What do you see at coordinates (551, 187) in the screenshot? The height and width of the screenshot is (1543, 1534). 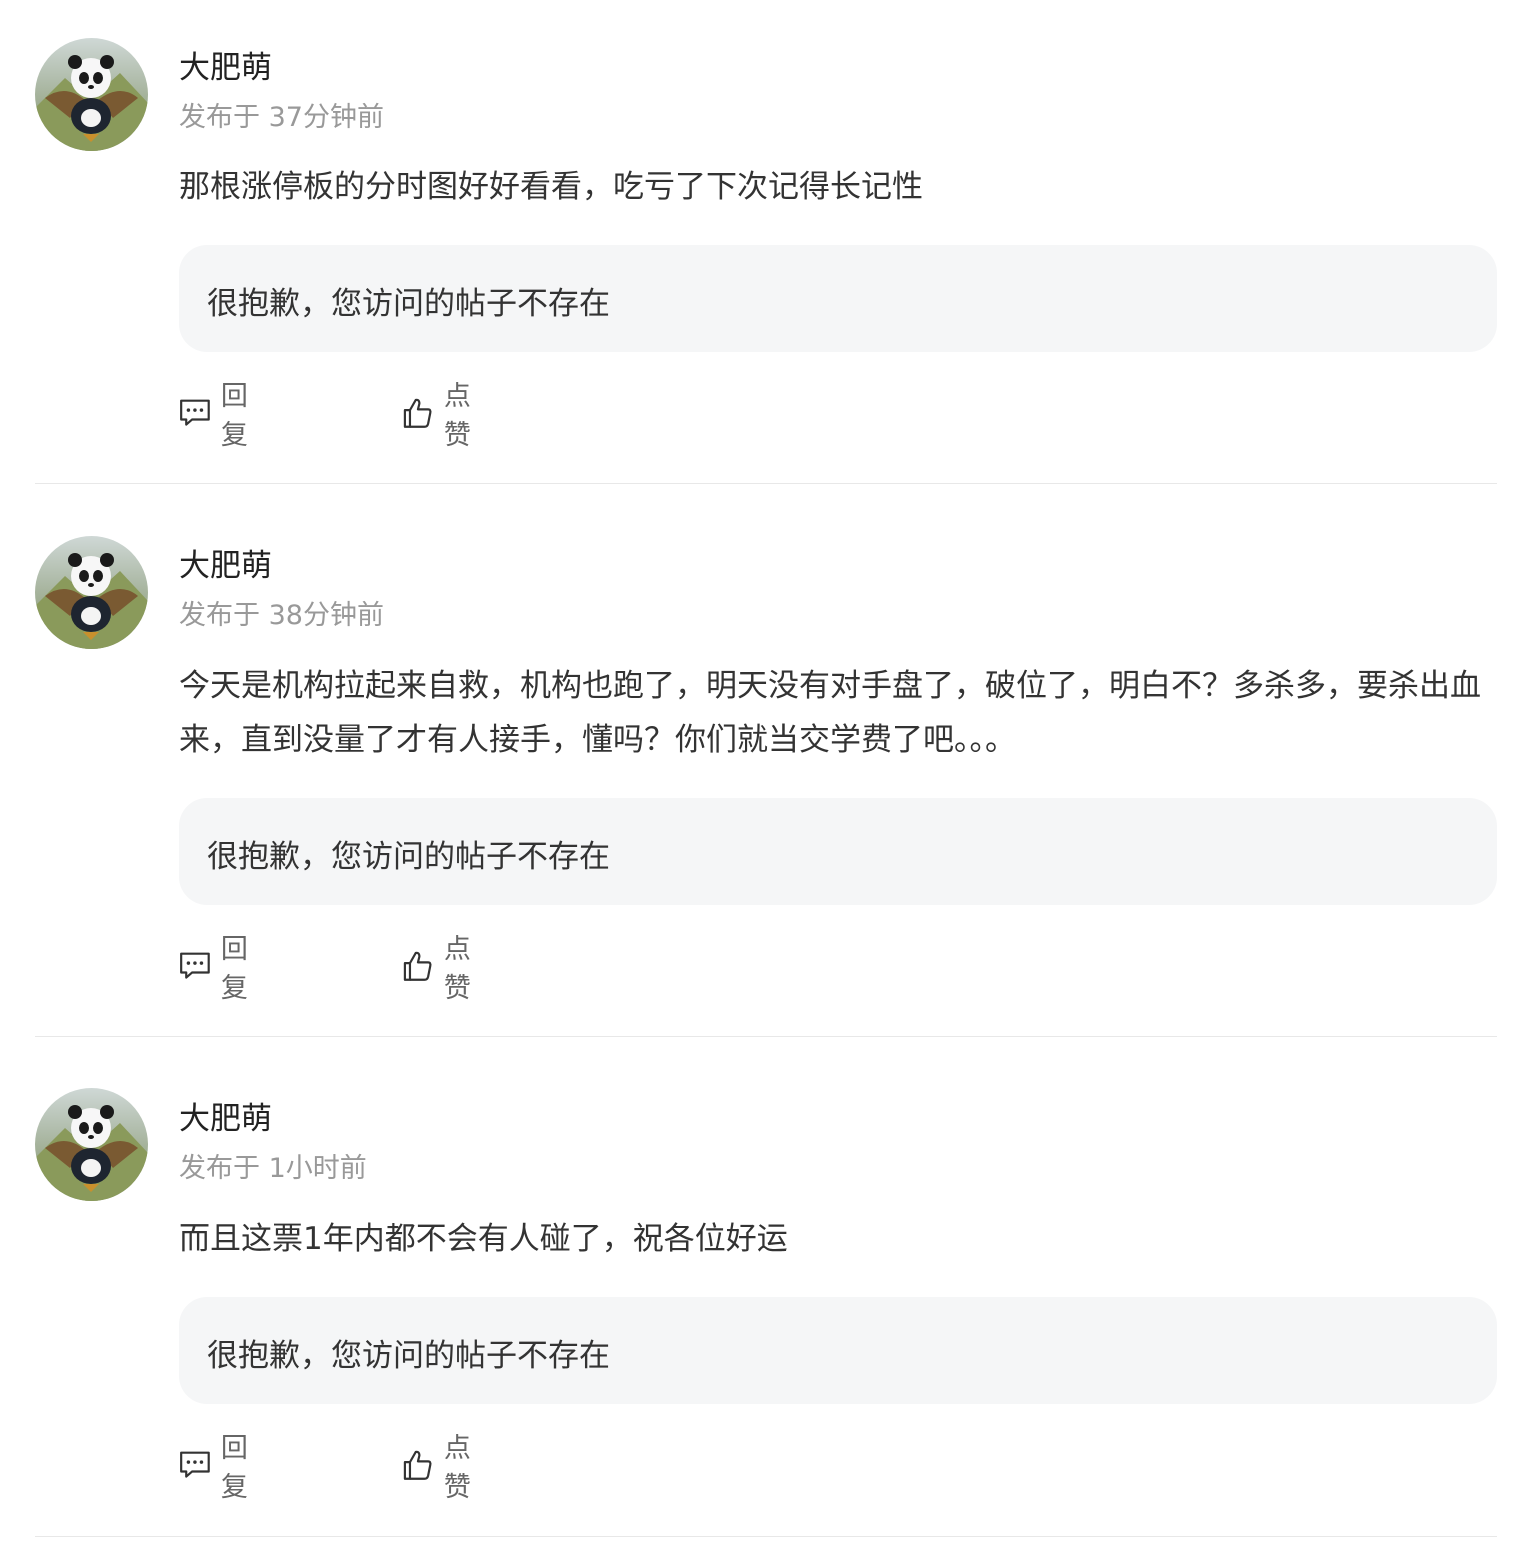 I see `comment-text: 那根涨停板的分时图好好看看，吃亏了下次记得长记性` at bounding box center [551, 187].